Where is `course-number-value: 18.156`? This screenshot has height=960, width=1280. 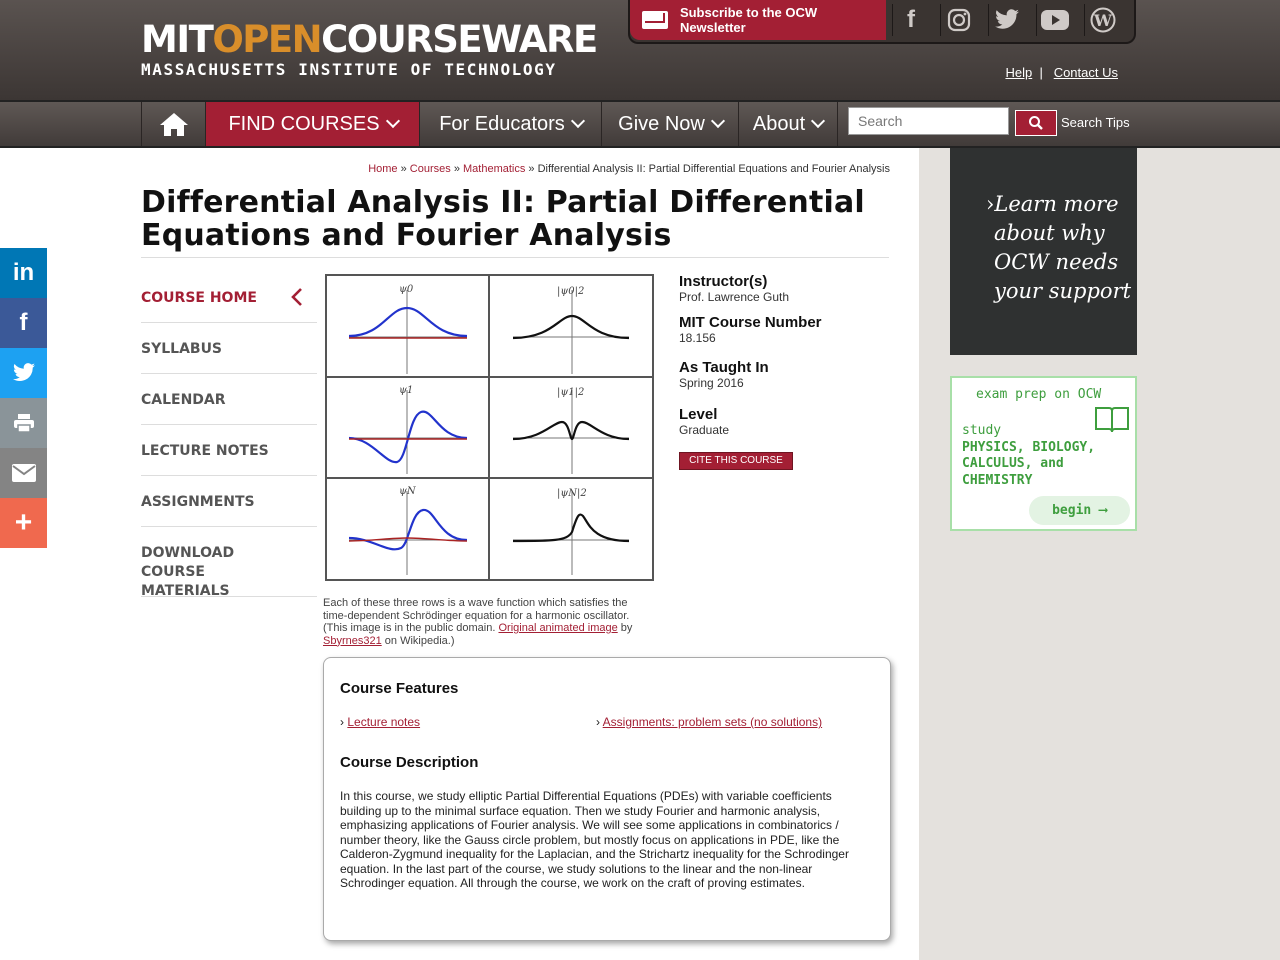
course-number-value: 18.156 is located at coordinates (697, 338).